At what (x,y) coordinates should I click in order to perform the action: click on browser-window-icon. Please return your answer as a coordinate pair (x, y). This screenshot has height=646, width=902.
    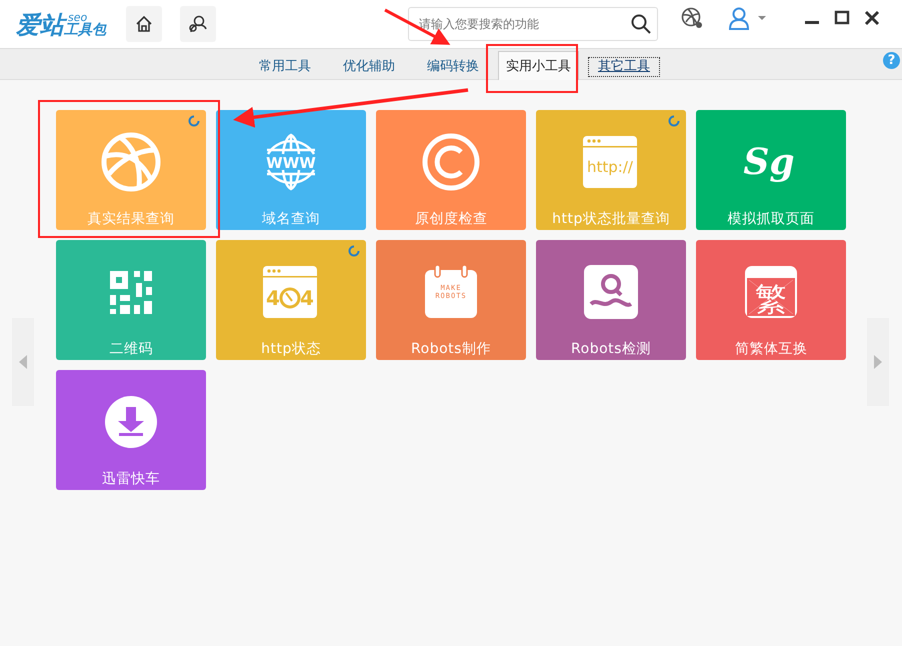
    Looking at the image, I should click on (610, 162).